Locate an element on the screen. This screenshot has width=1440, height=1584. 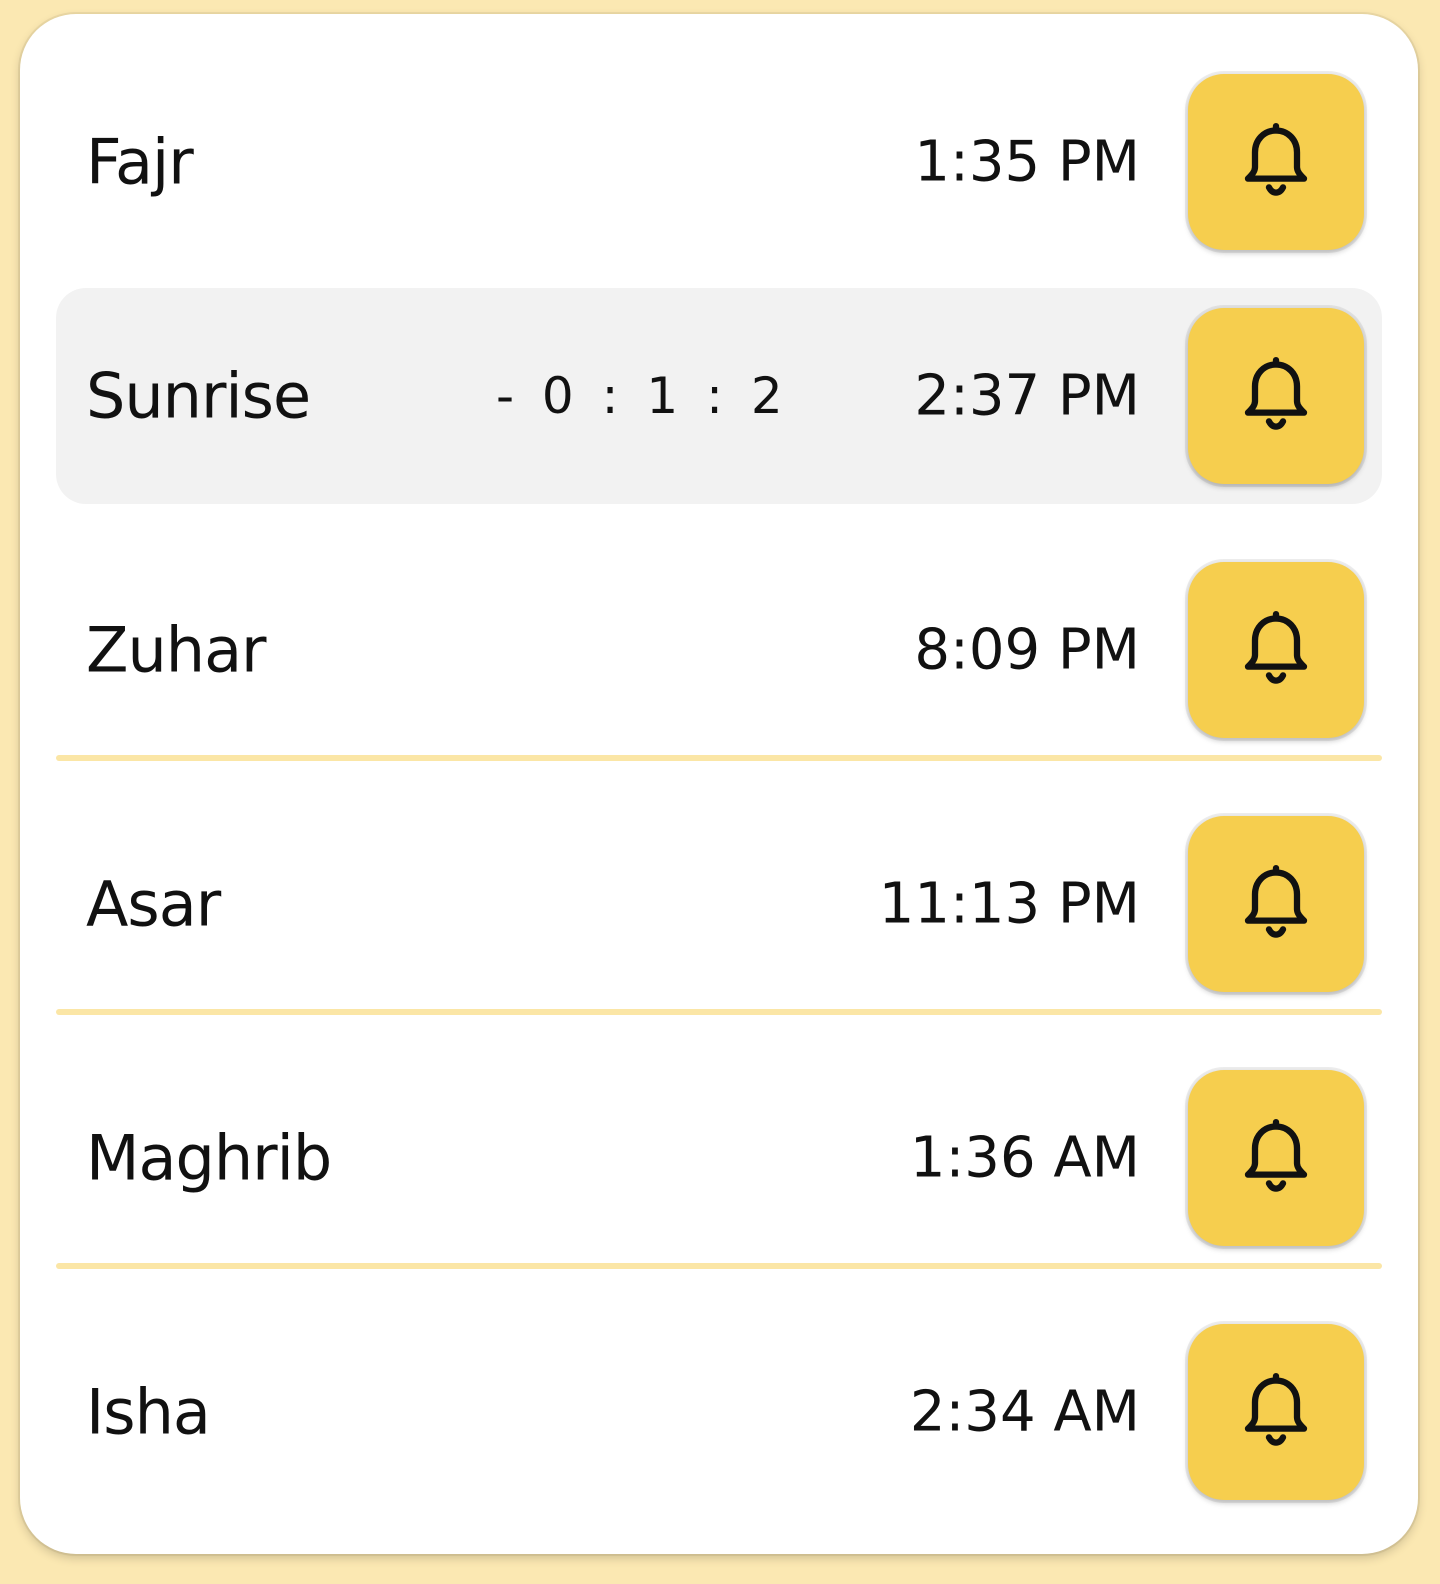
notification-toggle-button-maghrib is located at coordinates (1276, 1158).